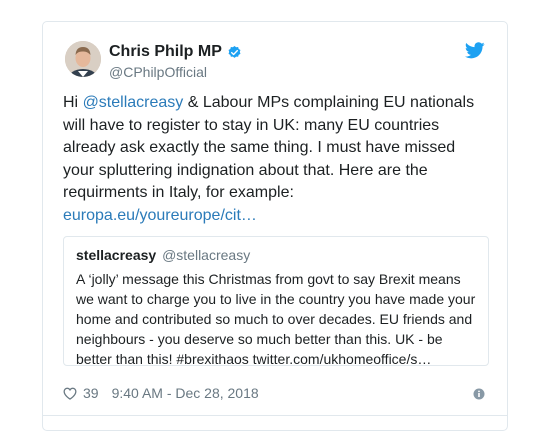 The height and width of the screenshot is (431, 533). I want to click on quoted-author-name: stellacreasy, so click(116, 255).